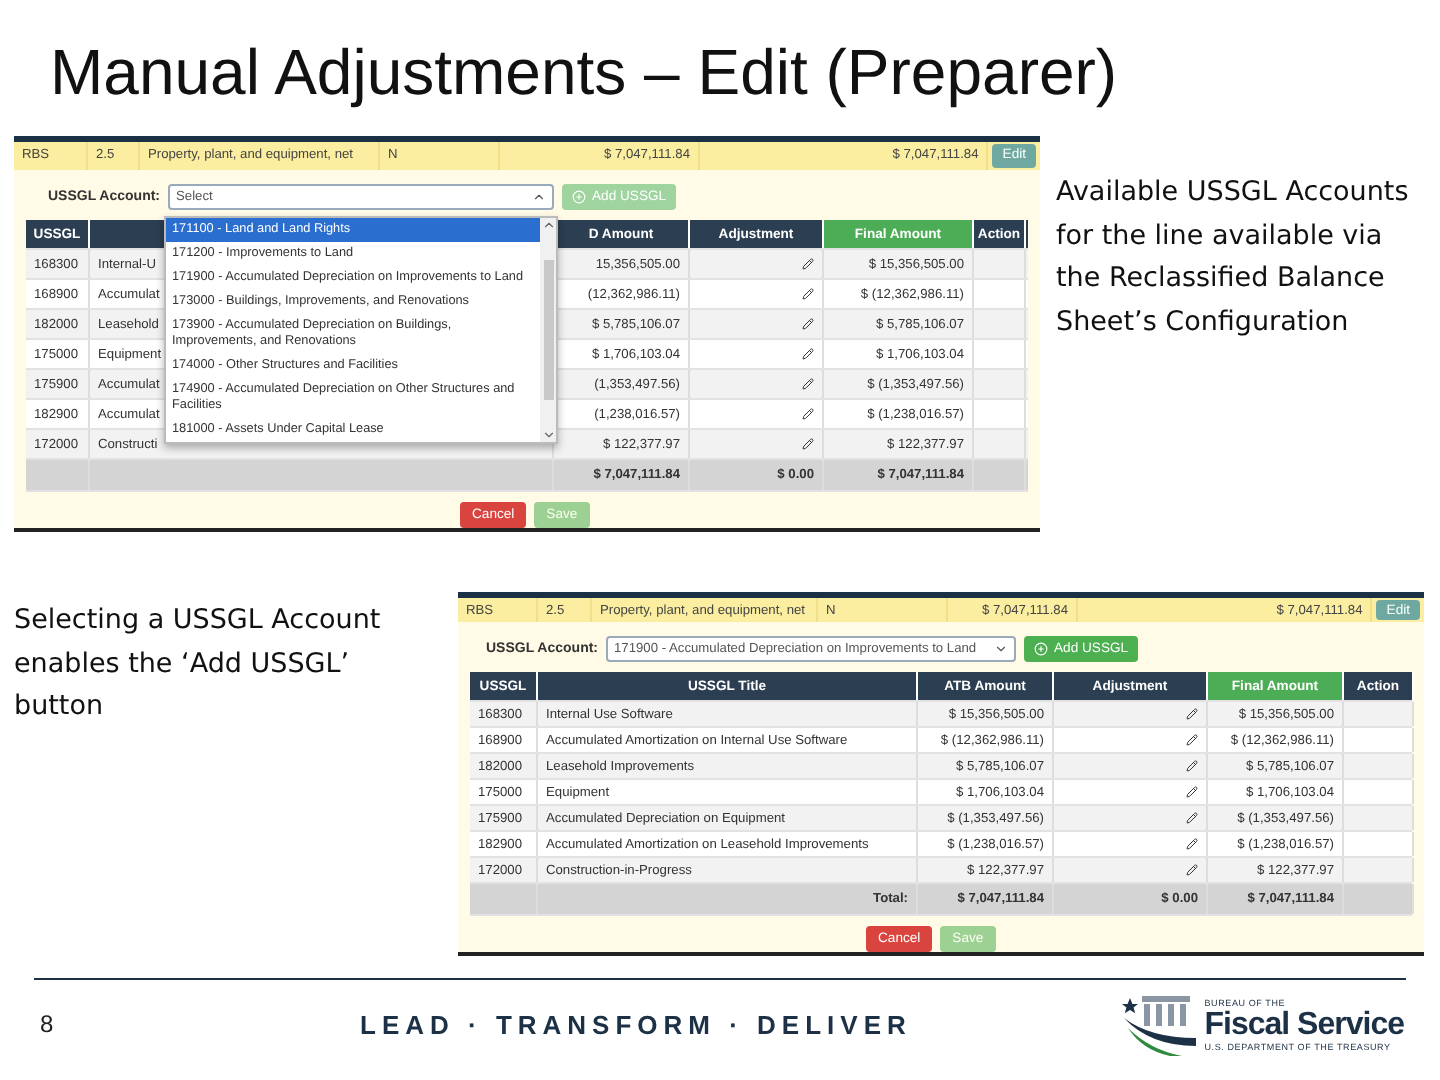 The width and height of the screenshot is (1440, 1080). I want to click on scroll-down-icon, so click(548, 435).